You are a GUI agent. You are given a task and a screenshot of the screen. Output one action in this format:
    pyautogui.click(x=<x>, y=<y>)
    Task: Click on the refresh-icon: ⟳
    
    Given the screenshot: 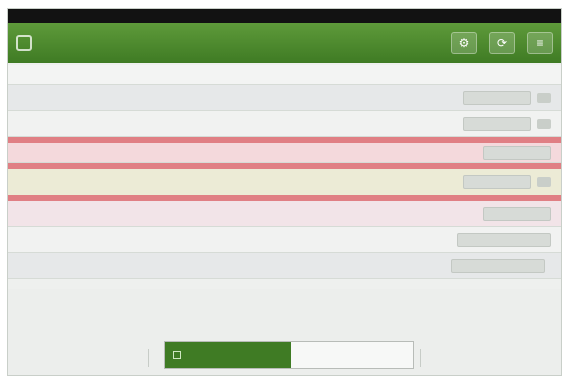 What is the action you would take?
    pyautogui.click(x=502, y=43)
    